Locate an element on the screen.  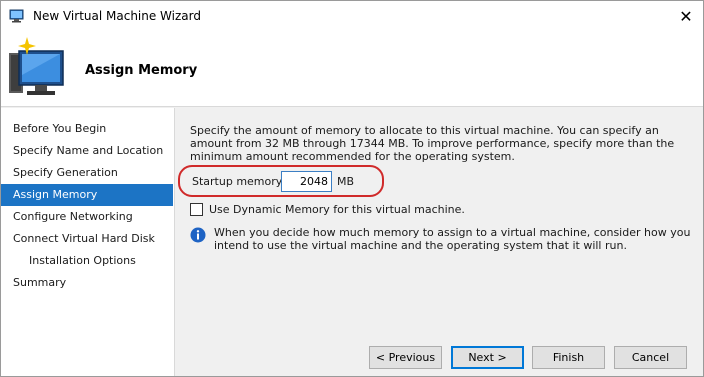
sidebar-item-specify-generation: Specify Generation is located at coordinates (87, 173).